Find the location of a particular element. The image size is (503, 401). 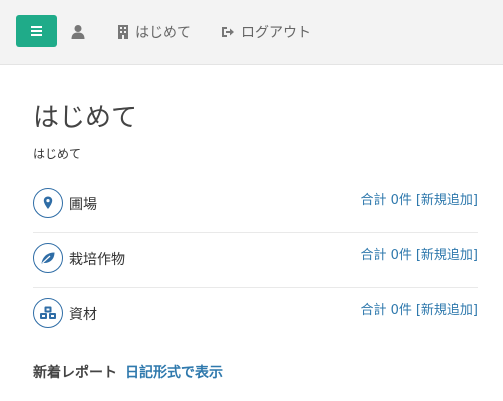

nav-about-label: はじめて is located at coordinates (163, 33).